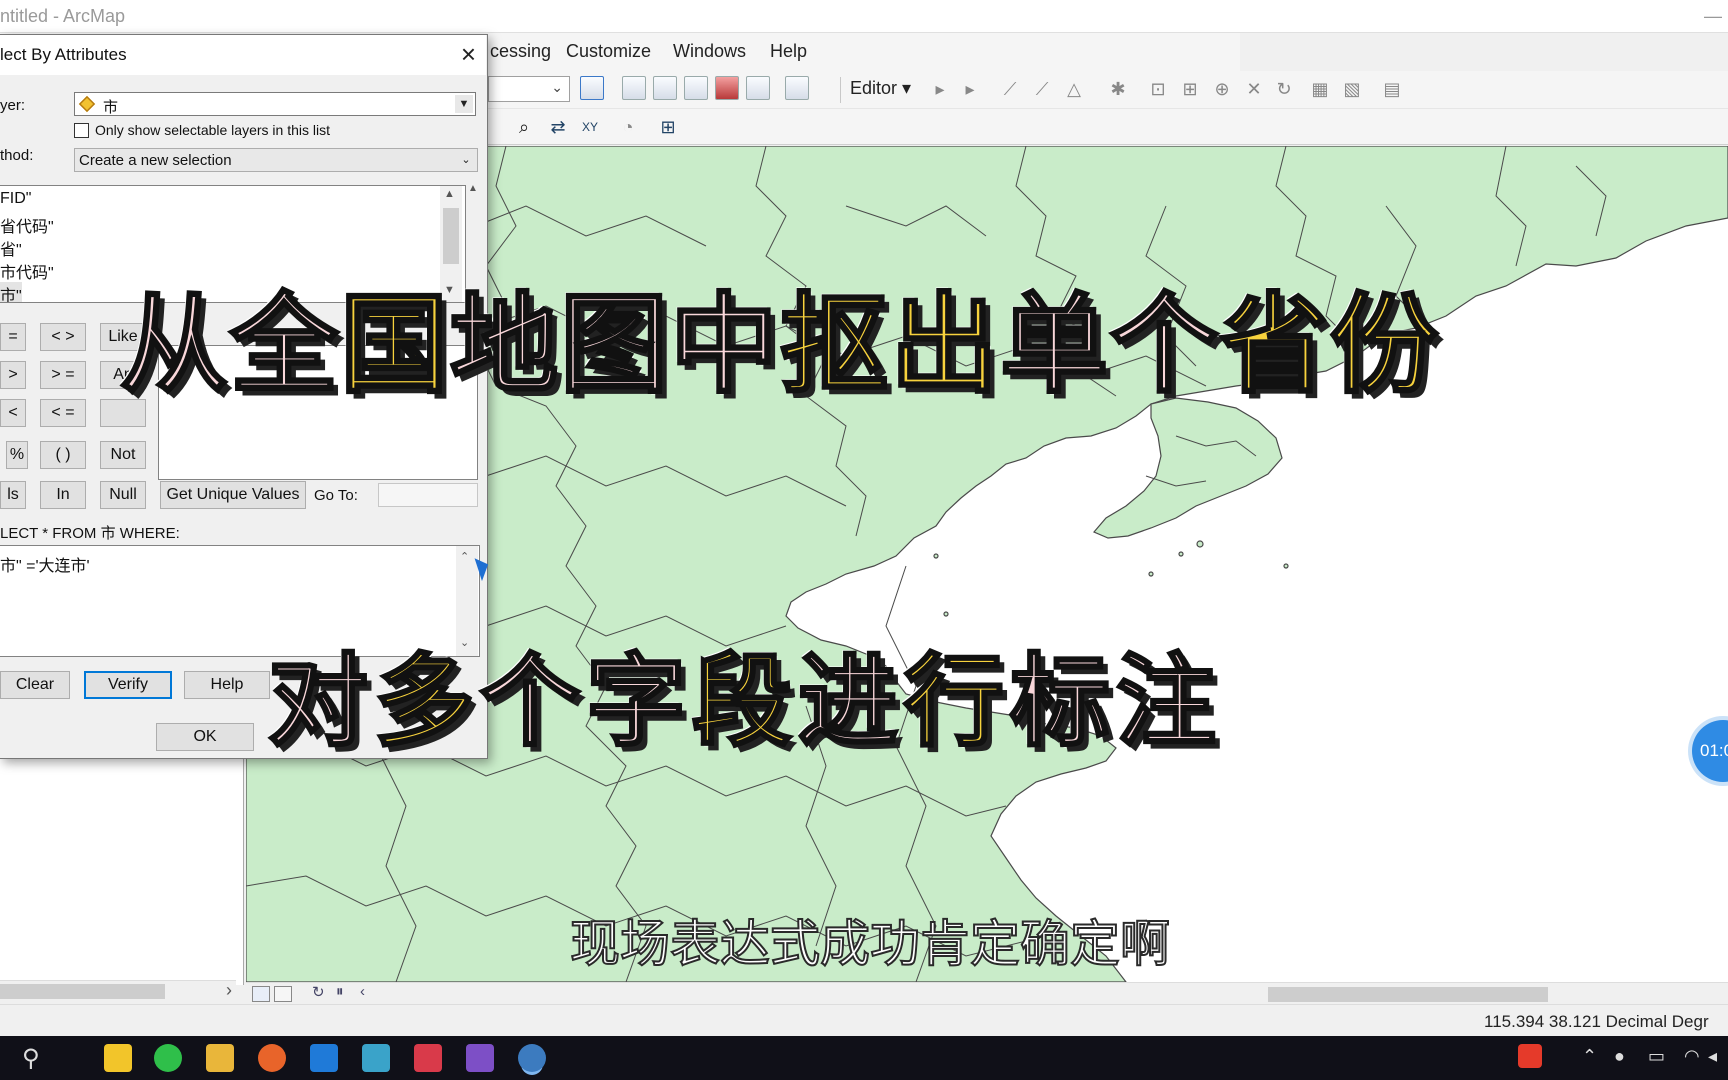  Describe the element at coordinates (1713, 16) in the screenshot. I see `minimize-icon: —` at that location.